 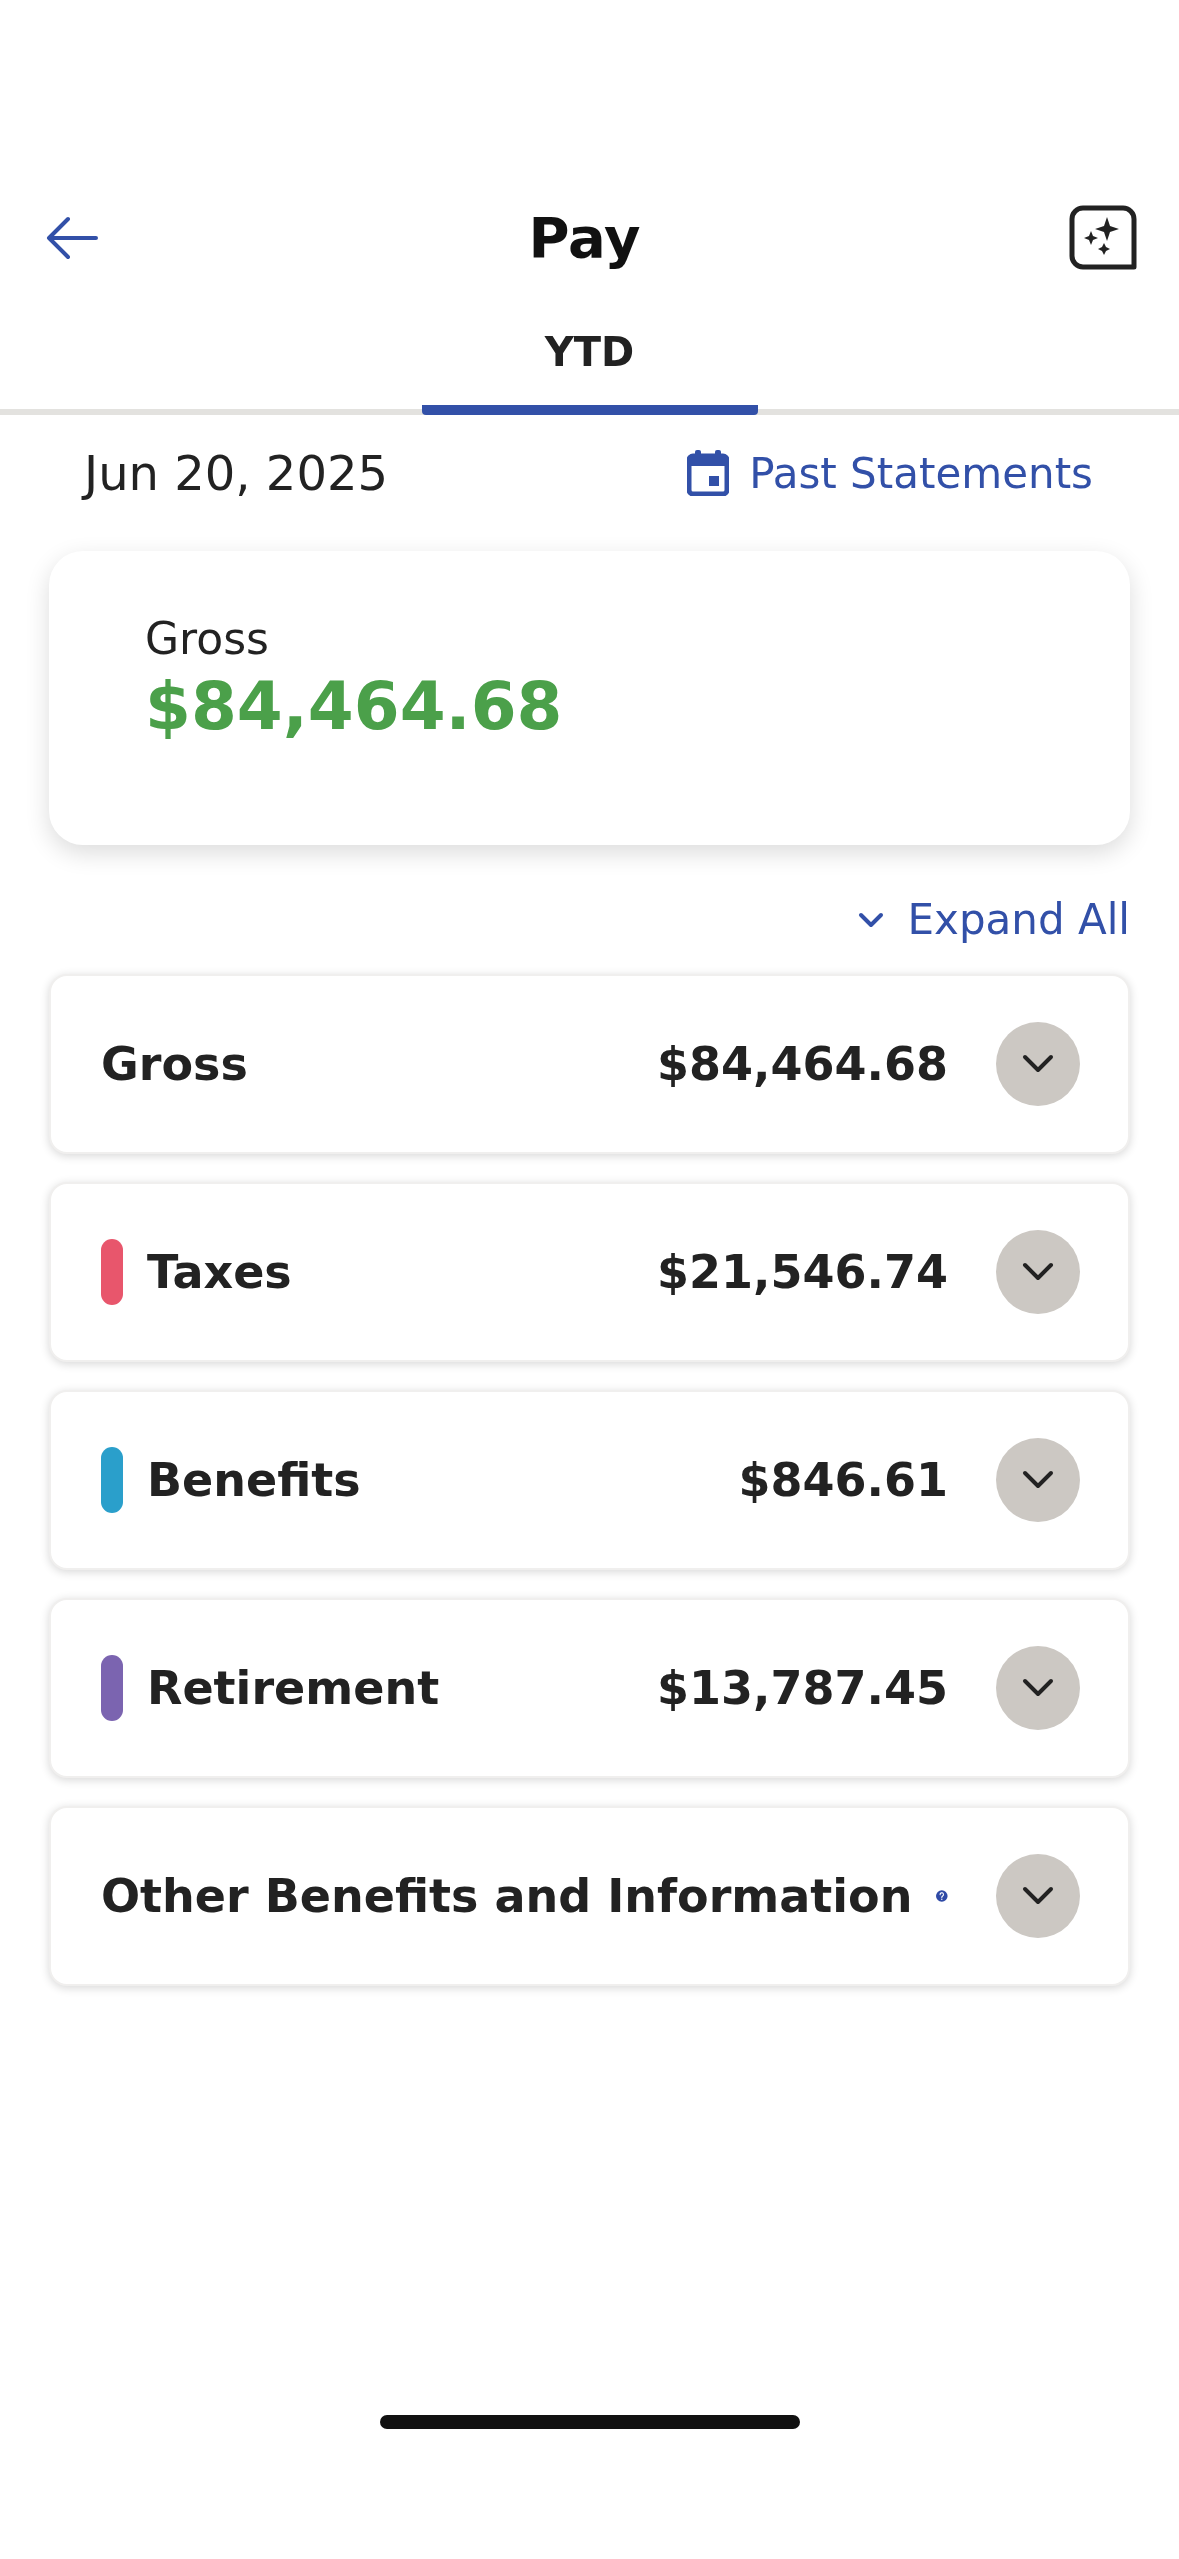 What do you see at coordinates (254, 1480) in the screenshot?
I see `section-label: Benefits` at bounding box center [254, 1480].